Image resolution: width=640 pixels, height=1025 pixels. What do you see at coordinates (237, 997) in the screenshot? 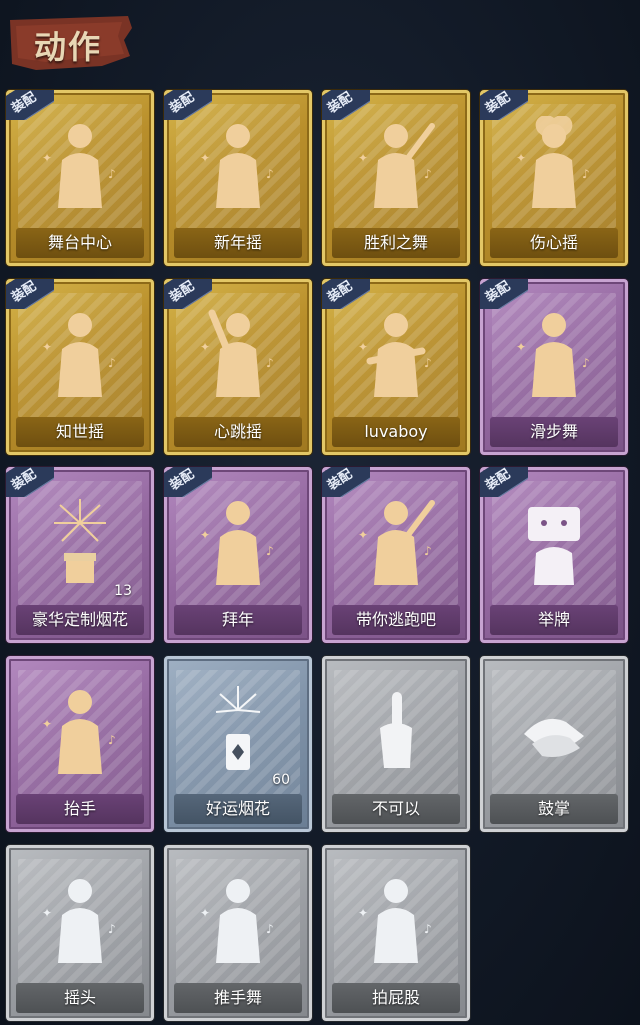
I see `card-label: 推手舞` at bounding box center [237, 997].